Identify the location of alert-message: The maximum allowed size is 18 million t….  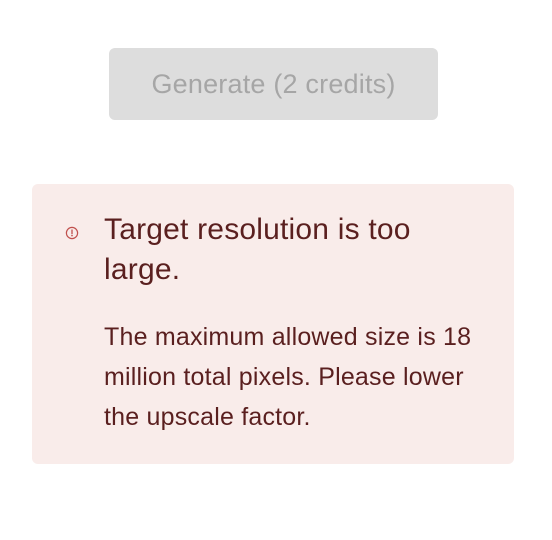
(288, 377).